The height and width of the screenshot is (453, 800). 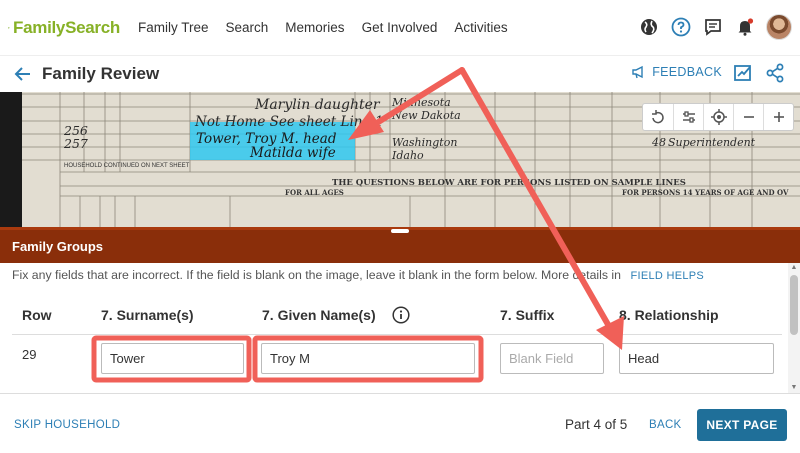 What do you see at coordinates (319, 315) in the screenshot?
I see `column-header-given-name: 7. Given Name(s)` at bounding box center [319, 315].